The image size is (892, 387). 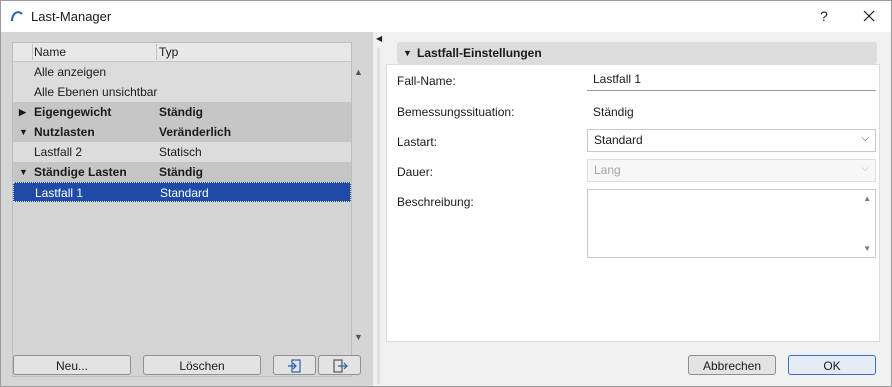 I want to click on section-title: Lastfall-Einstellungen, so click(x=479, y=53).